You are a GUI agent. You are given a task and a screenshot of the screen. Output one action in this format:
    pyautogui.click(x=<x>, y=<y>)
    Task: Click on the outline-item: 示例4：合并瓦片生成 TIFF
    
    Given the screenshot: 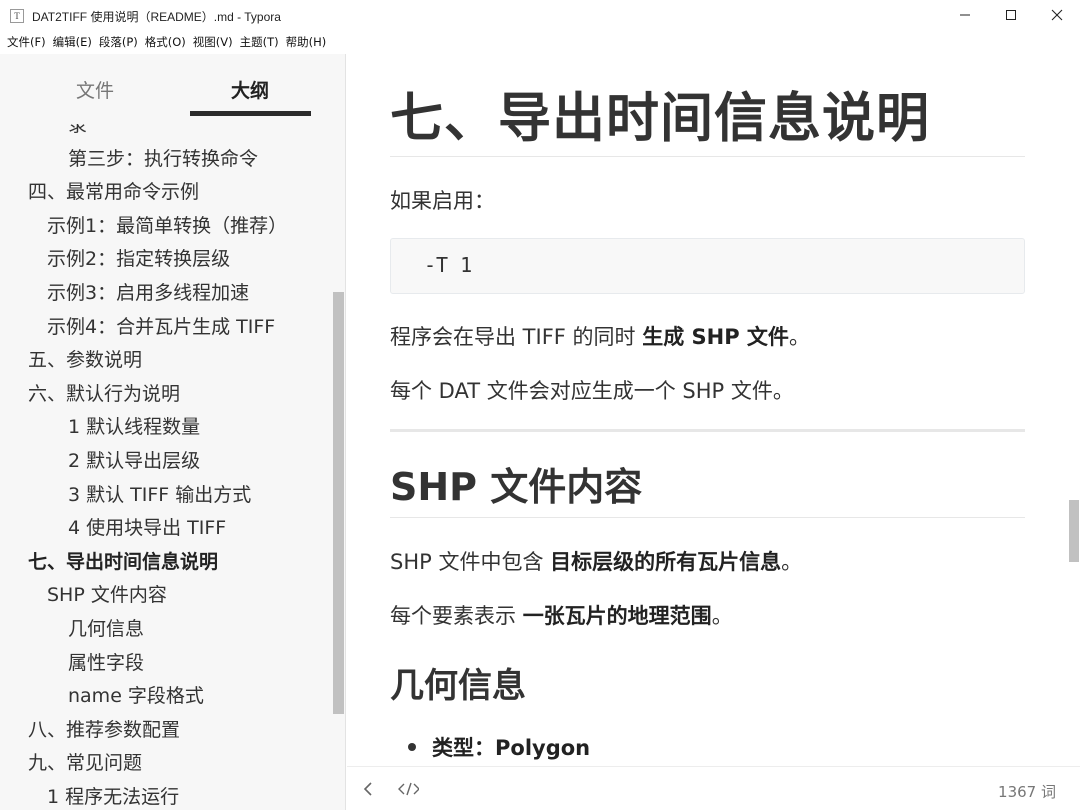 What is the action you would take?
    pyautogui.click(x=161, y=325)
    